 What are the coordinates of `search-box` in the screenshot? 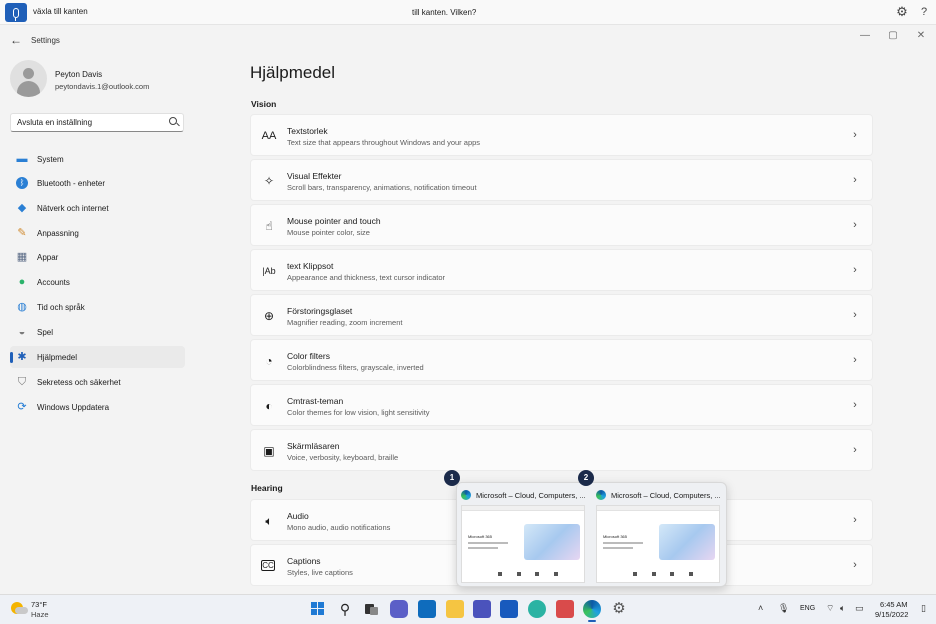 It's located at (97, 122).